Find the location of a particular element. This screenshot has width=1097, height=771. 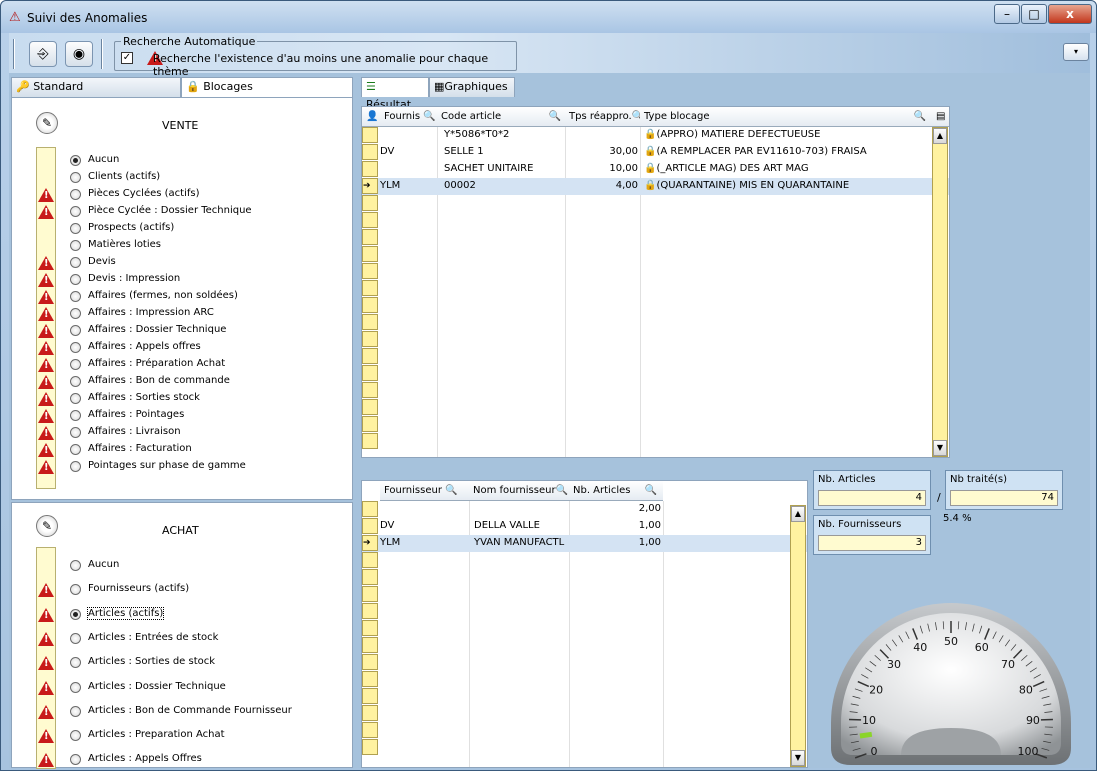

dropdown-button: ▾ is located at coordinates (1076, 52).